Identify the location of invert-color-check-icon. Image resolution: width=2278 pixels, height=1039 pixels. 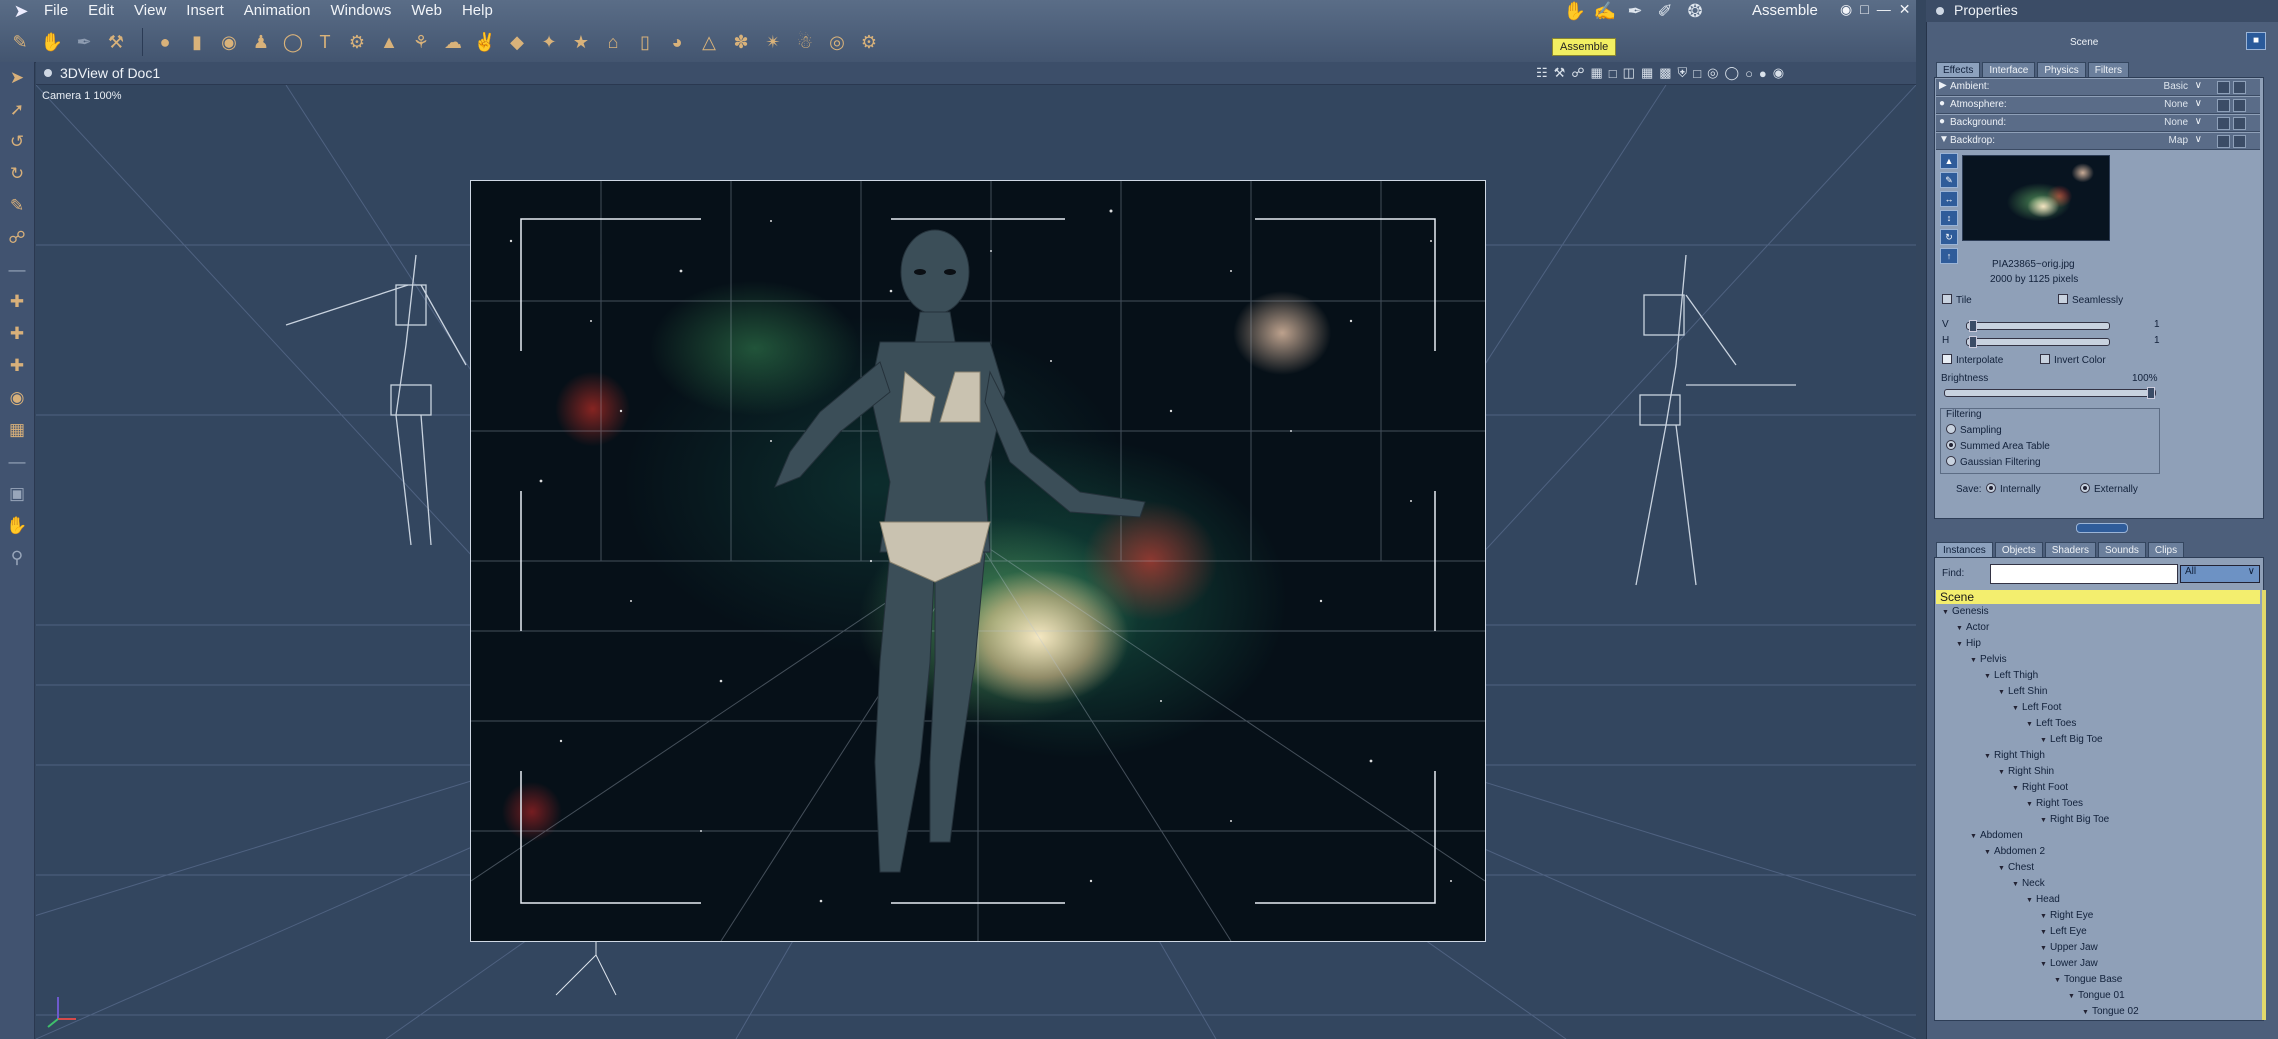
(2045, 359).